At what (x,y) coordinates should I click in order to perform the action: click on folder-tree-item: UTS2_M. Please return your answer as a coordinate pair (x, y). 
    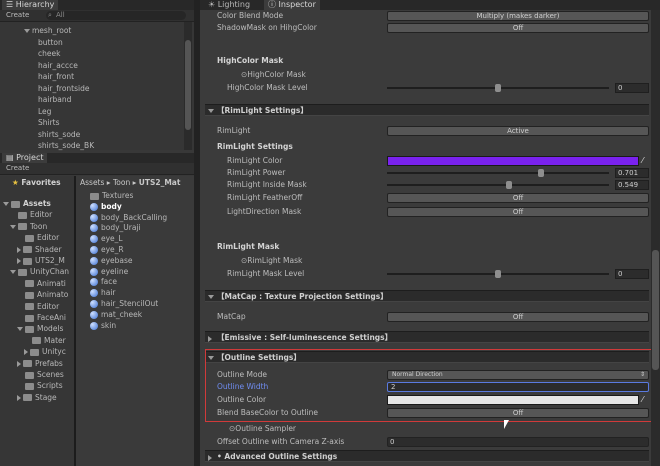
    Looking at the image, I should click on (41, 260).